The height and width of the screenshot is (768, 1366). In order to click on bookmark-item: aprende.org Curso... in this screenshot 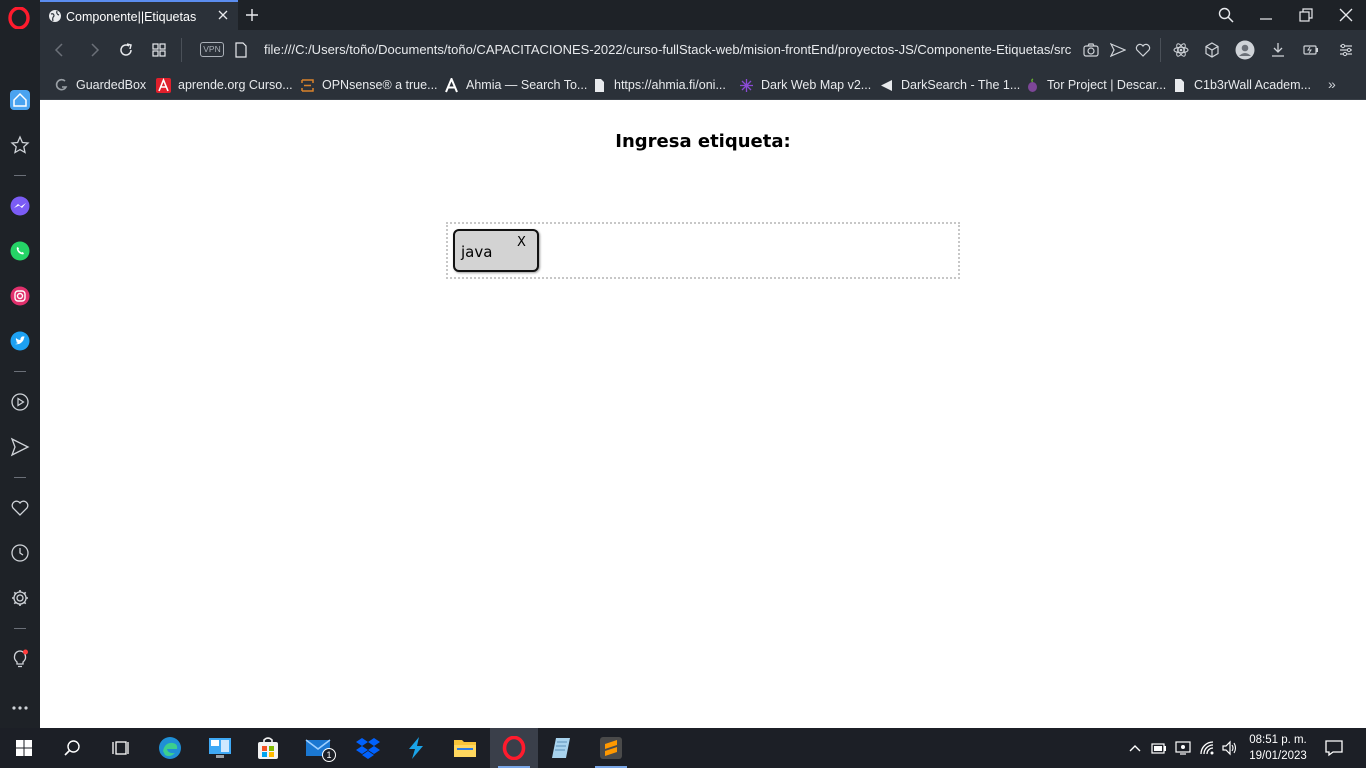, I will do `click(224, 85)`.